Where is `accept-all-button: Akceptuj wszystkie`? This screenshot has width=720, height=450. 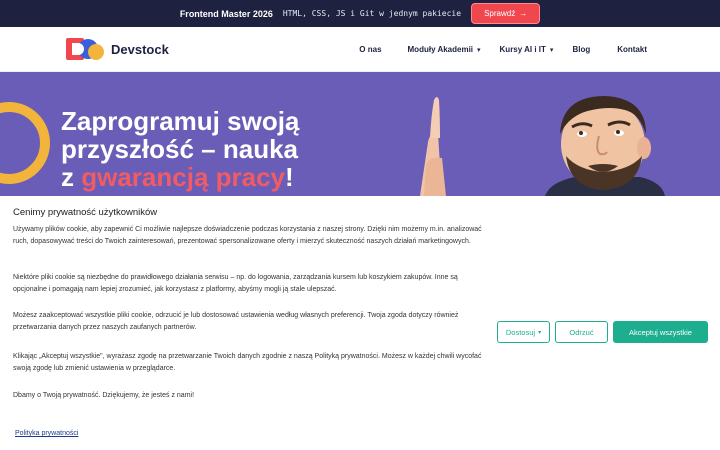
accept-all-button: Akceptuj wszystkie is located at coordinates (660, 332).